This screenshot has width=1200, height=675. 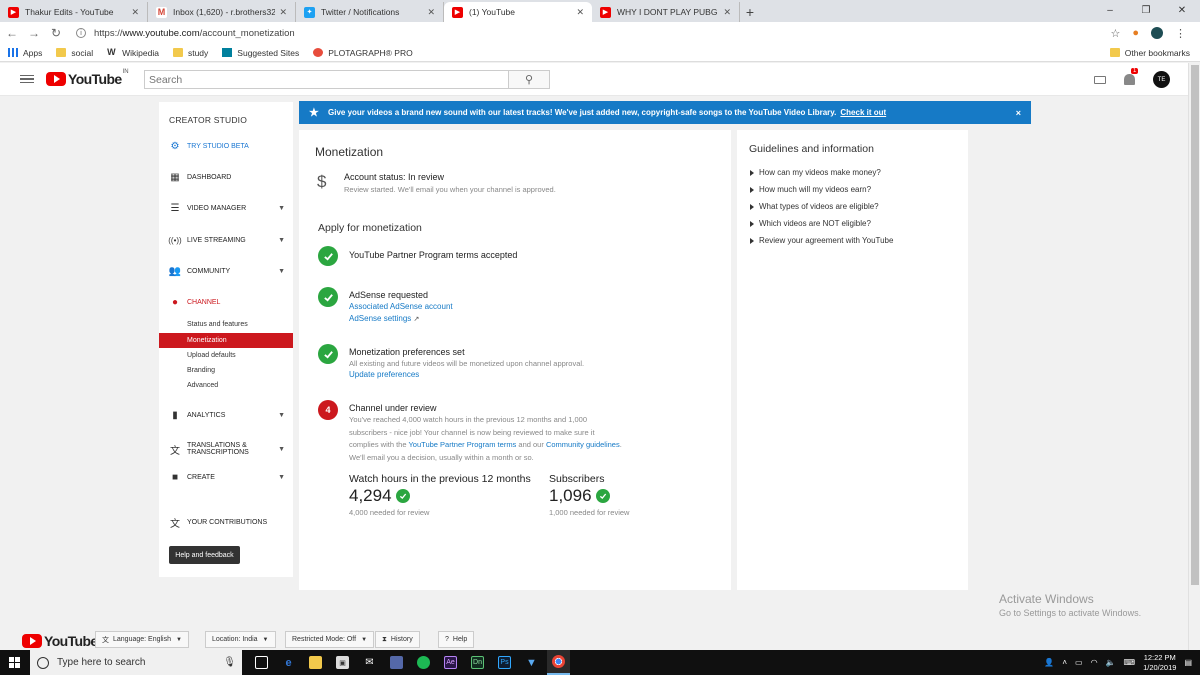 What do you see at coordinates (1130, 662) in the screenshot?
I see `keyboard-language-icon: ⌨` at bounding box center [1130, 662].